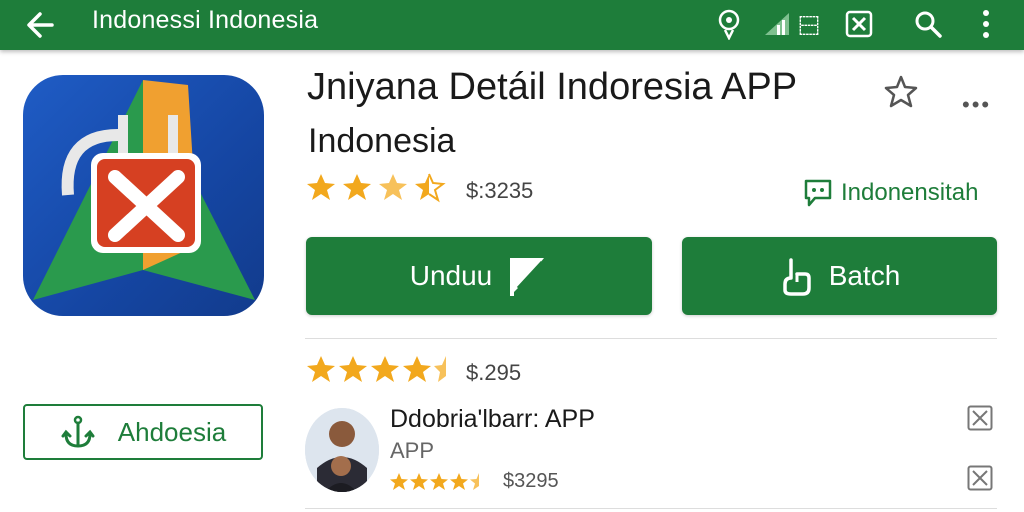  What do you see at coordinates (42, 25) in the screenshot?
I see `back-arrow-icon` at bounding box center [42, 25].